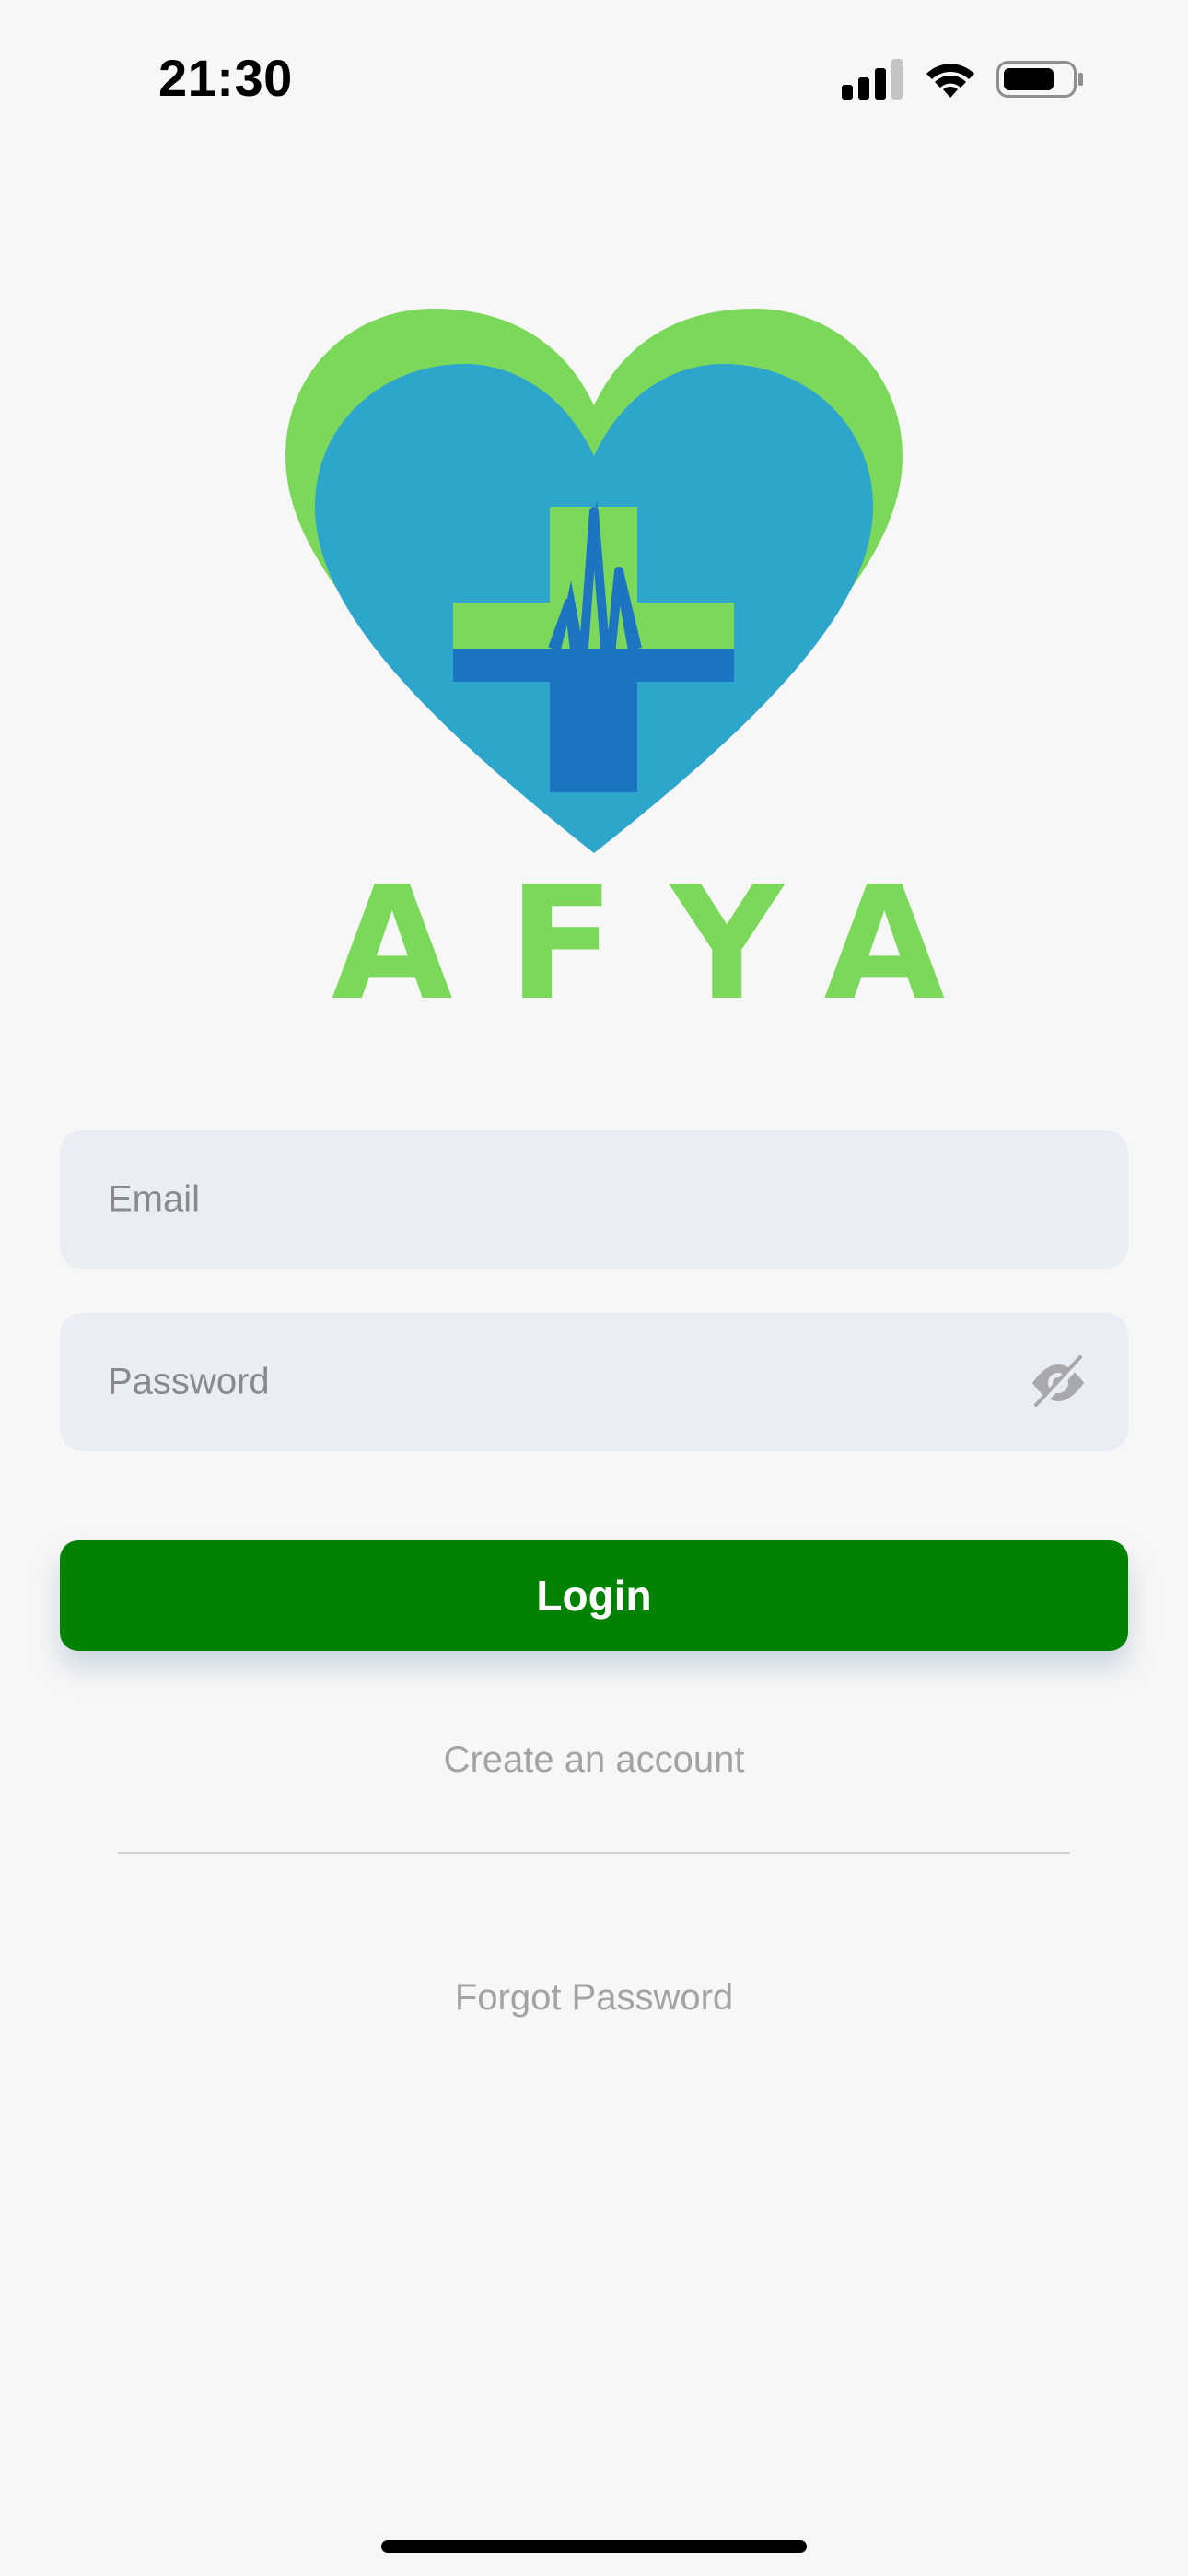 This screenshot has width=1188, height=2576. I want to click on password-field: Password, so click(594, 1382).